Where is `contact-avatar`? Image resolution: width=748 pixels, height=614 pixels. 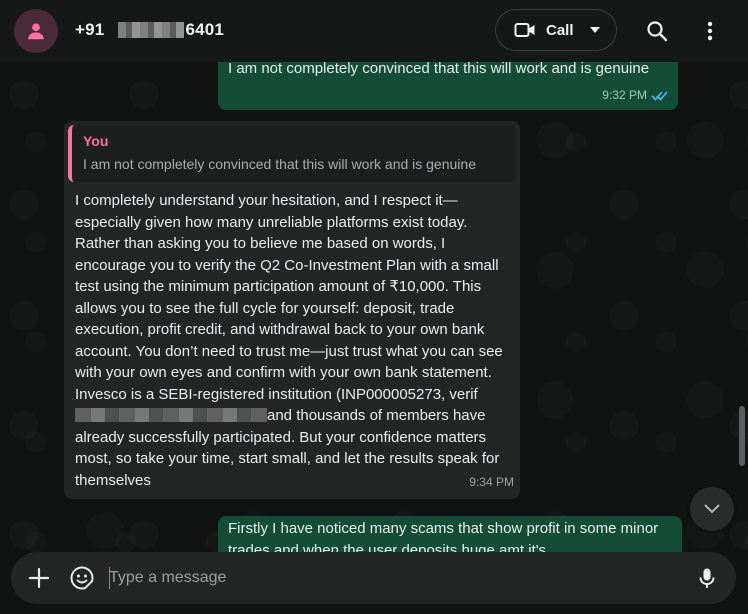 contact-avatar is located at coordinates (36, 31).